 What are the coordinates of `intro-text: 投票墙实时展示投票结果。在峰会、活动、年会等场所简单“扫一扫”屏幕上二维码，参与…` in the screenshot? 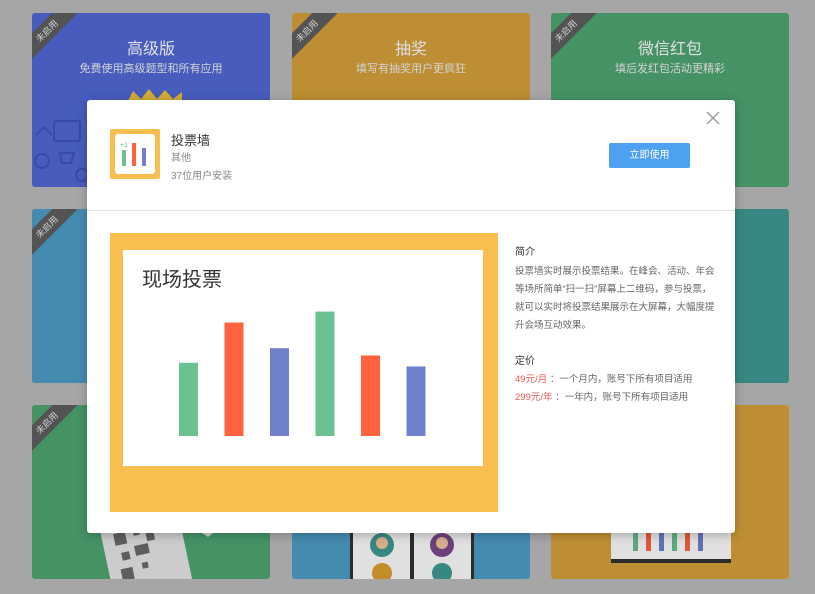 It's located at (615, 298).